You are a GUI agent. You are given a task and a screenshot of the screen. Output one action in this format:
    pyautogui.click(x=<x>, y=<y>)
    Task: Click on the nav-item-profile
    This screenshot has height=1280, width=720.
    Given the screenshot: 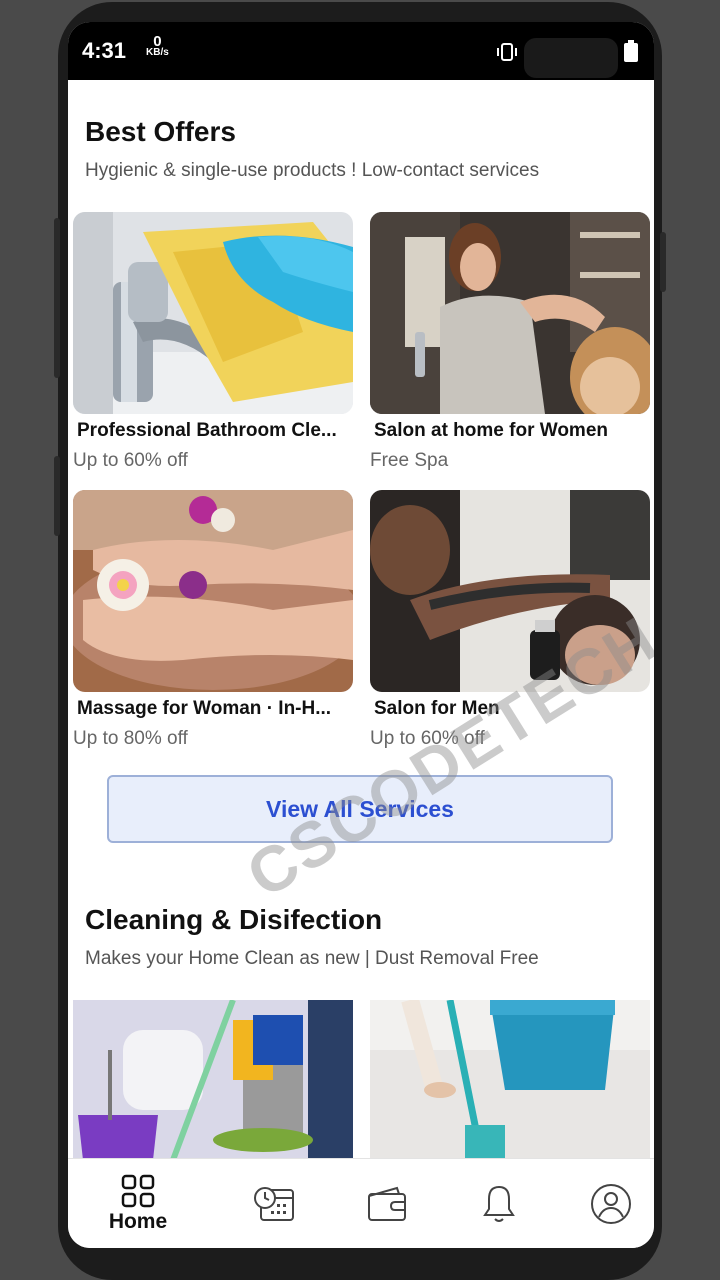 What is the action you would take?
    pyautogui.click(x=611, y=1203)
    